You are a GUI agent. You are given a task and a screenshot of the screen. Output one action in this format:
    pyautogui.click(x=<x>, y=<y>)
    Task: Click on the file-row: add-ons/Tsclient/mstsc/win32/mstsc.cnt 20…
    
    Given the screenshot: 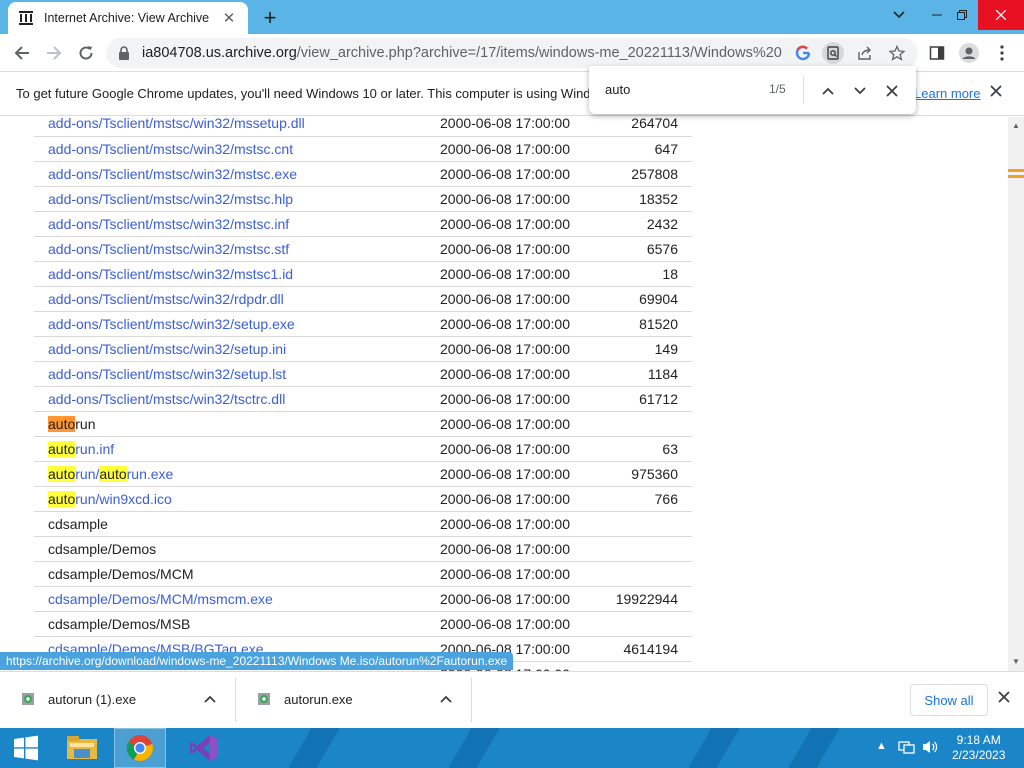 What is the action you would take?
    pyautogui.click(x=363, y=149)
    